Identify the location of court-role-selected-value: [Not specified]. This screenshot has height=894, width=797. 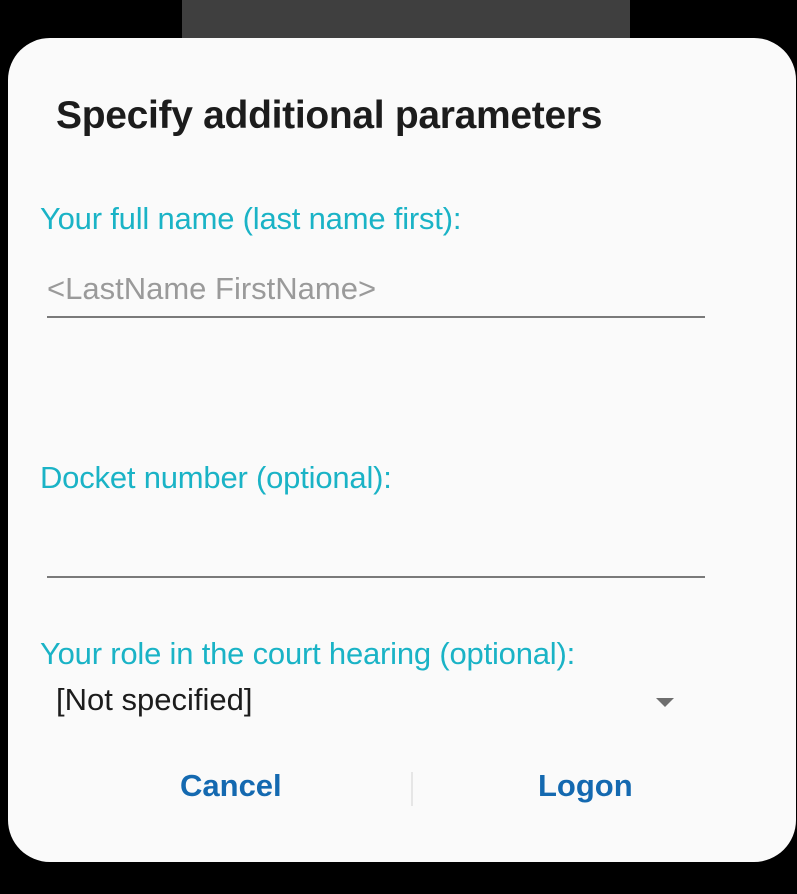
(154, 699).